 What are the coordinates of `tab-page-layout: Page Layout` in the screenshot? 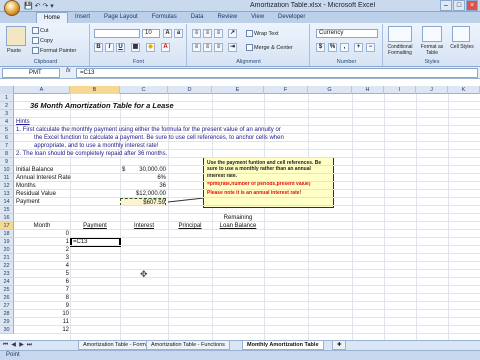 It's located at (121, 17).